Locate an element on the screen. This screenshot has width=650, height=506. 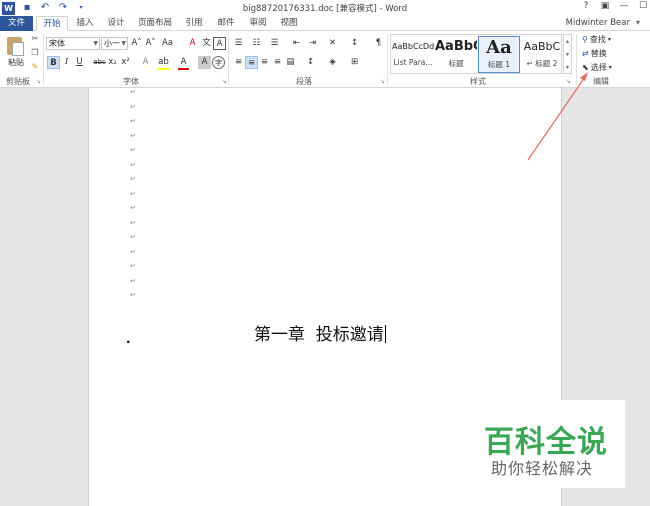
font-size-combo: 小一 ▼ is located at coordinates (114, 43).